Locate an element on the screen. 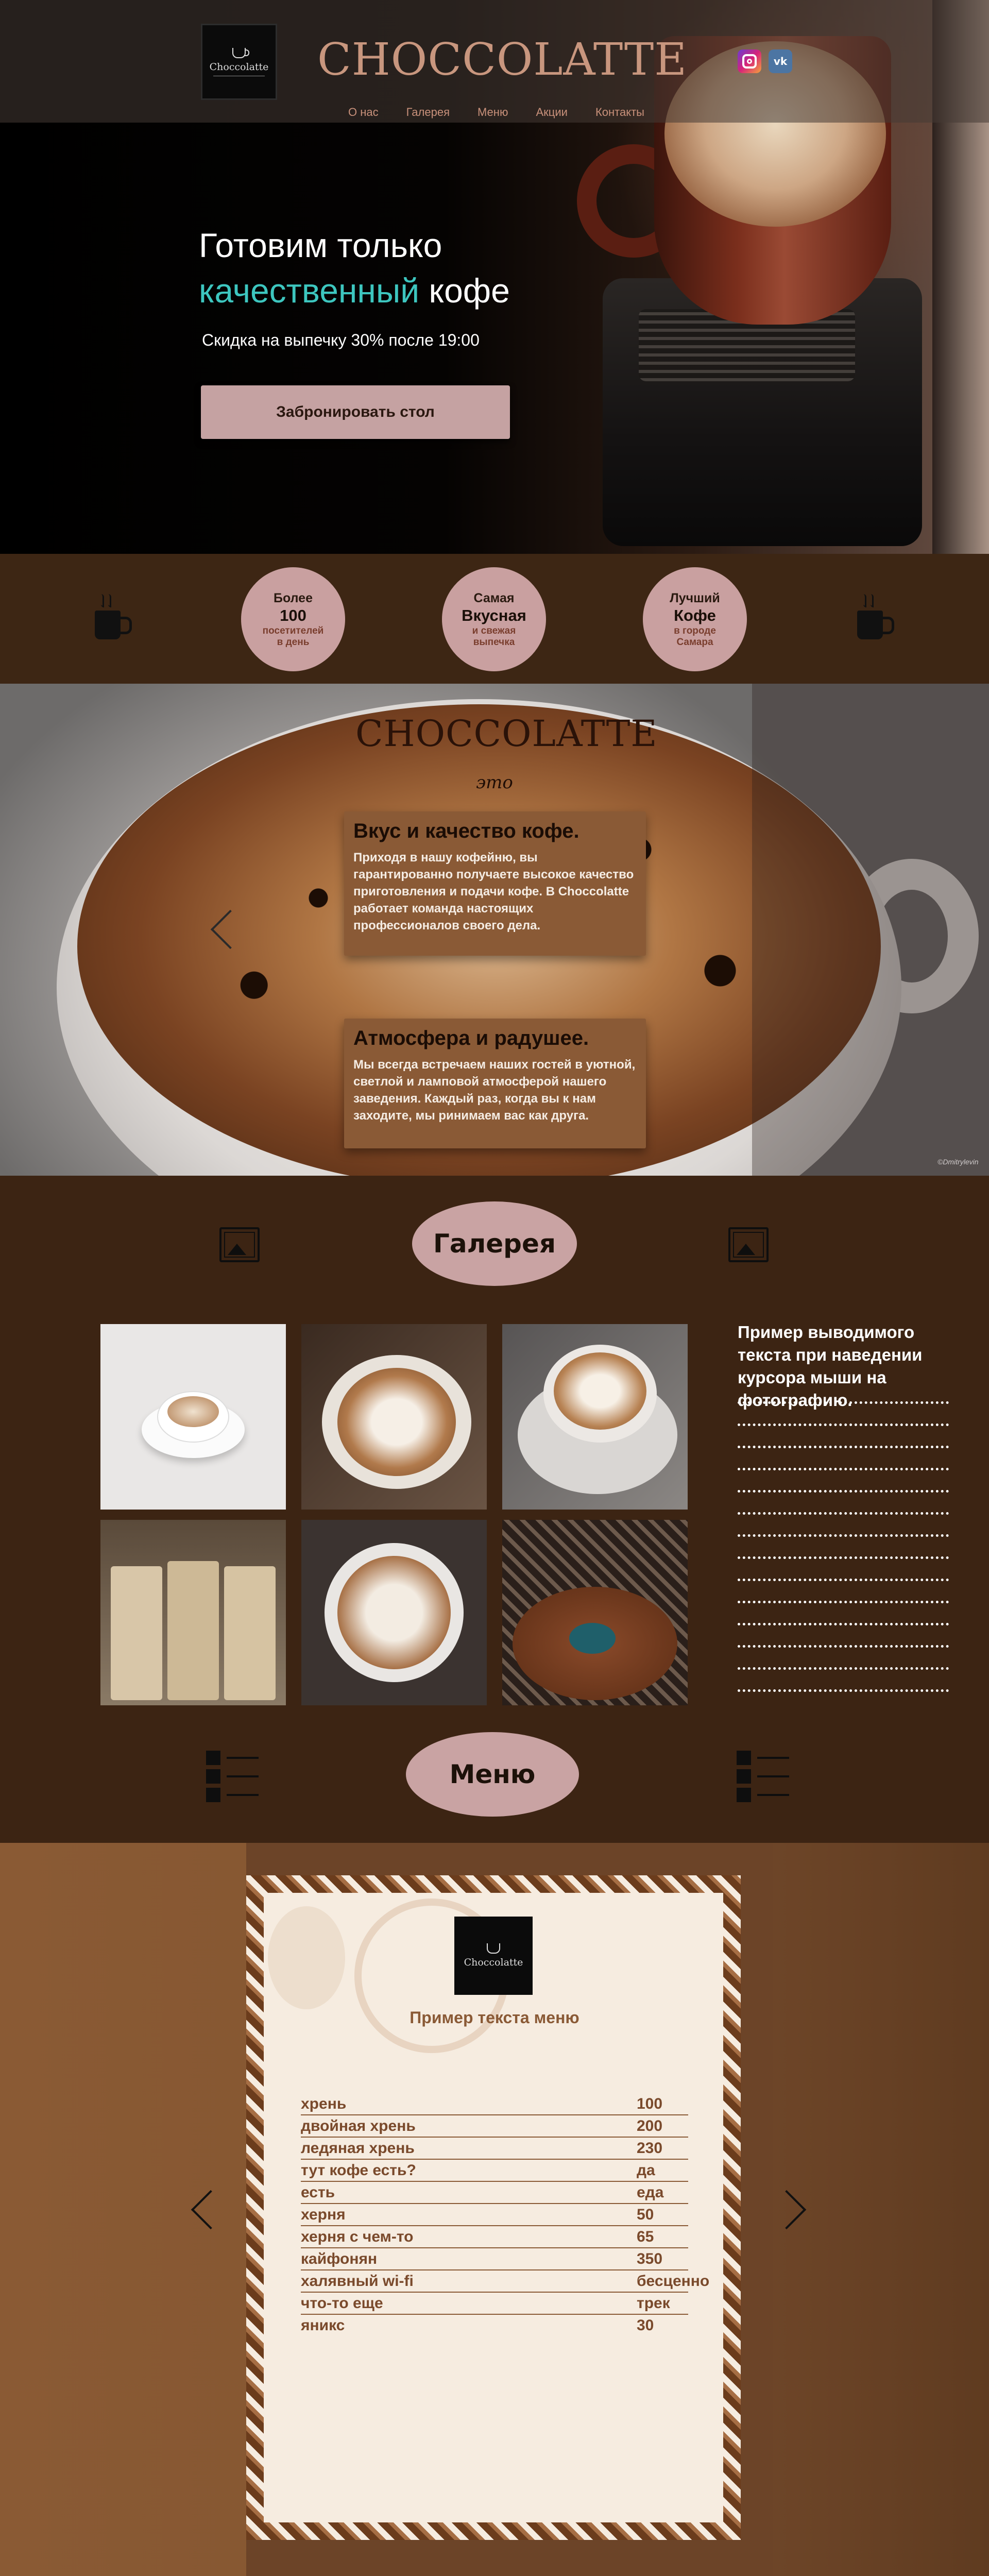 The height and width of the screenshot is (2576, 989). menu-item: херня с чем-то 65 is located at coordinates (494, 2237).